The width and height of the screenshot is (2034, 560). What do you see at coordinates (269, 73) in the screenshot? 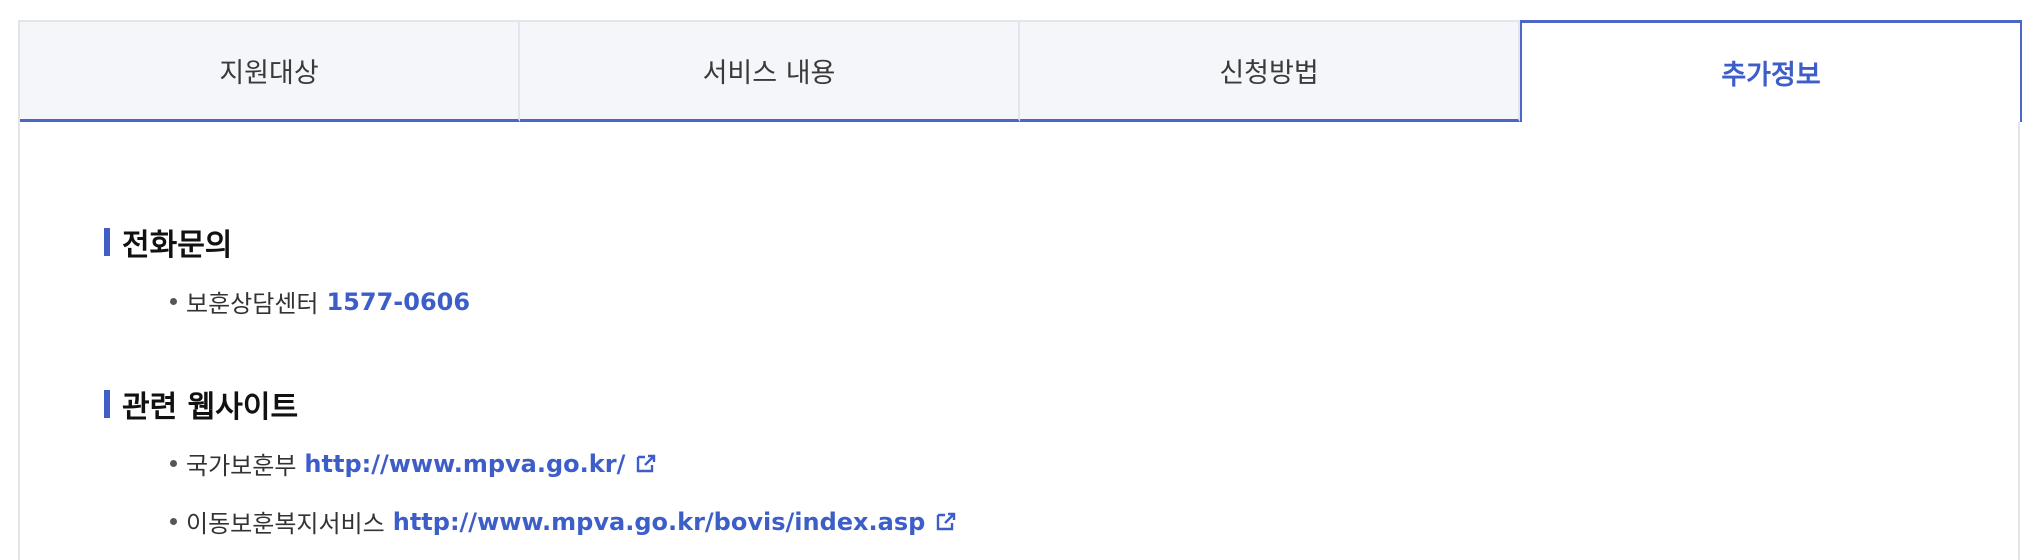
I see `tab-label: 지원대상` at bounding box center [269, 73].